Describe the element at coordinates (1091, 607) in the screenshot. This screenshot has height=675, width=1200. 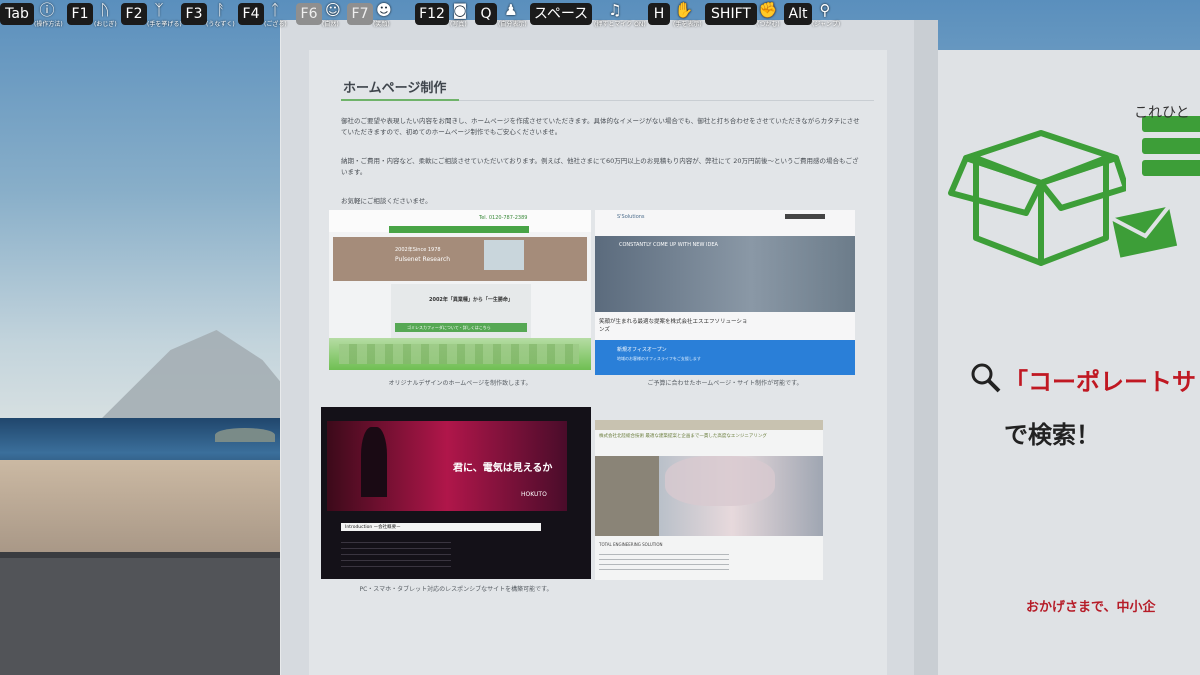
I see `ad-footer: おかげさまで、中小企` at that location.